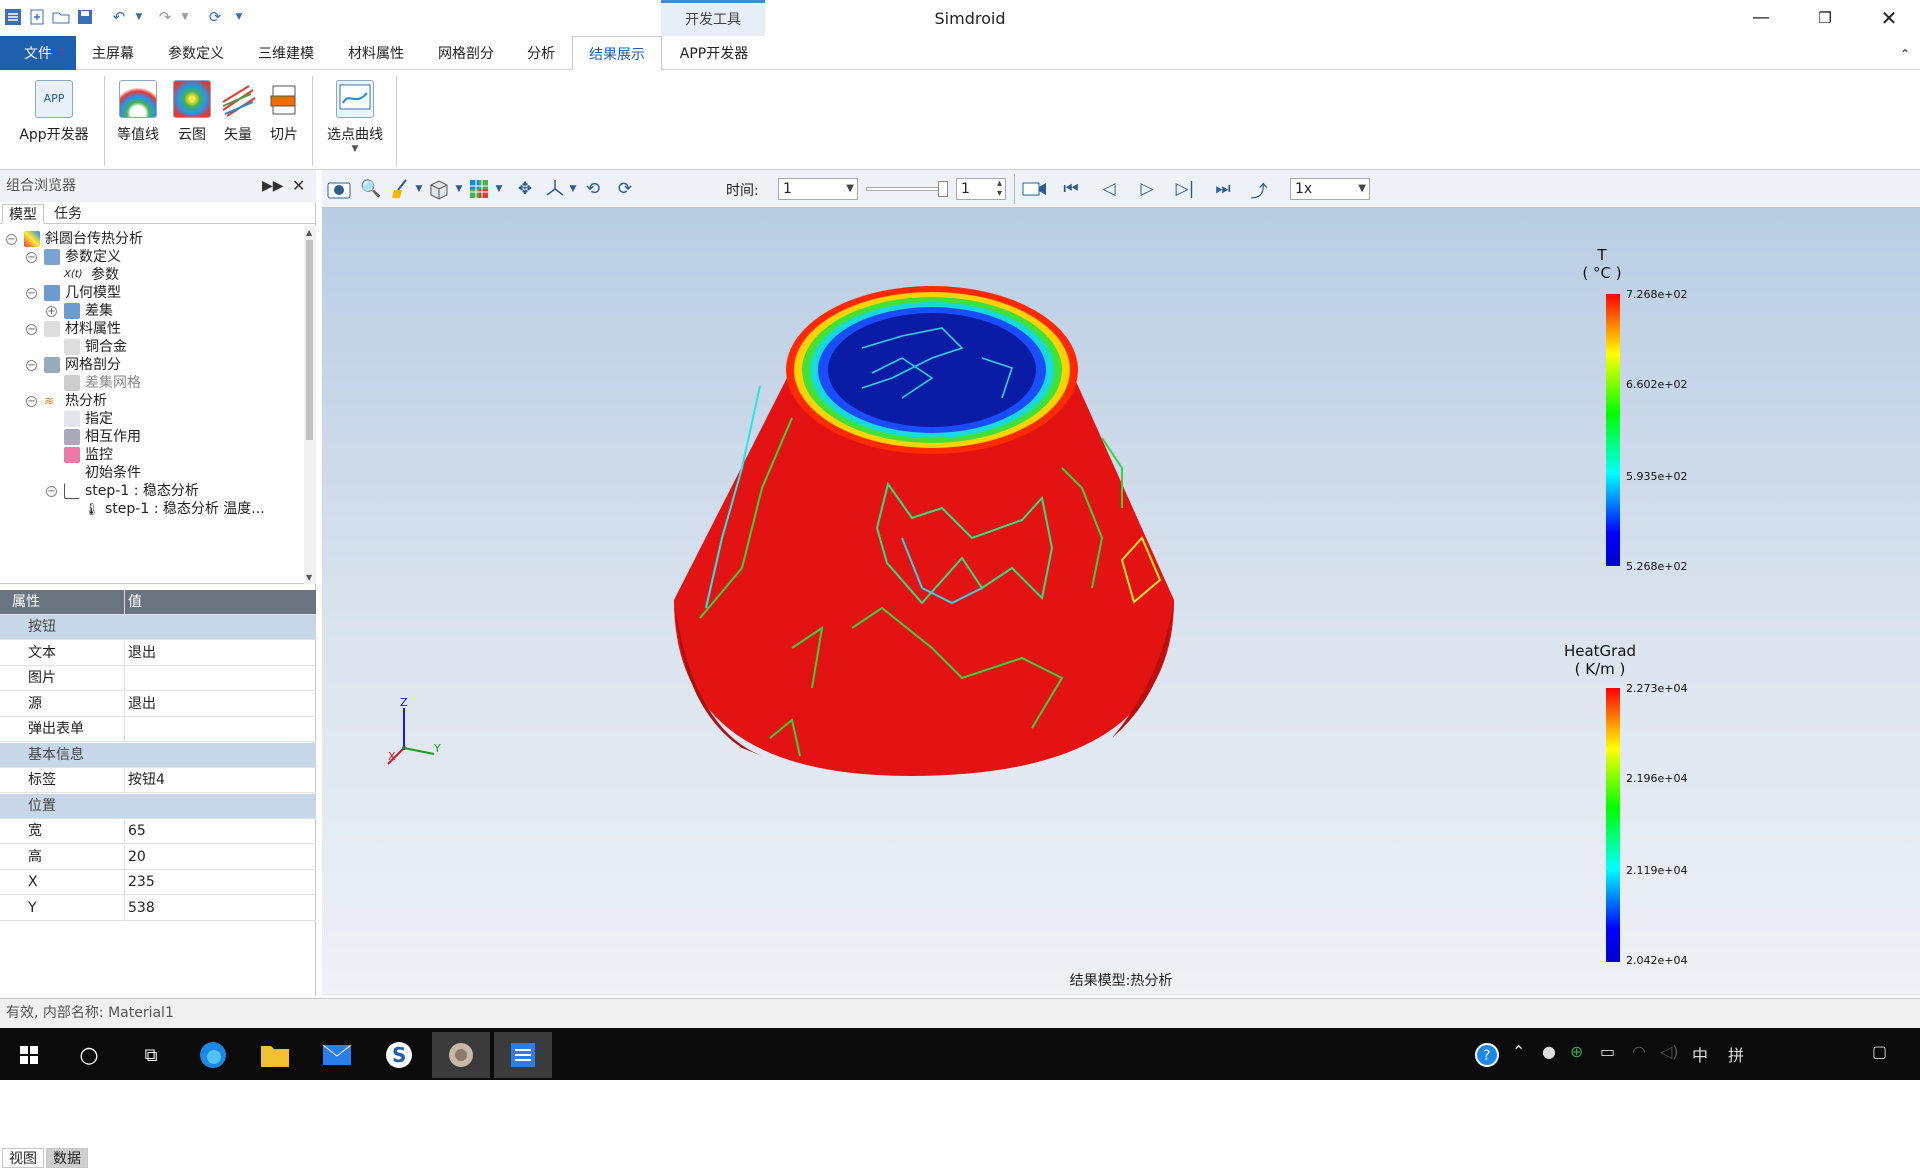 The height and width of the screenshot is (1169, 1920). Describe the element at coordinates (51, 311) in the screenshot. I see `expand-toggle-icon: +` at that location.